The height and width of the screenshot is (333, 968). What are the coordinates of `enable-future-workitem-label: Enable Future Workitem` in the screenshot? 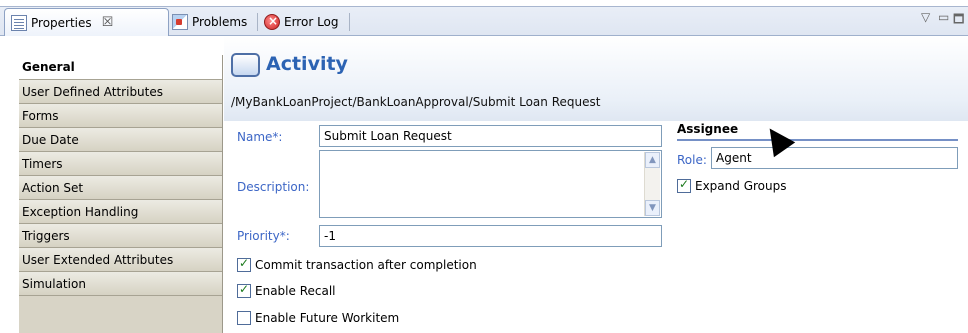 It's located at (327, 318).